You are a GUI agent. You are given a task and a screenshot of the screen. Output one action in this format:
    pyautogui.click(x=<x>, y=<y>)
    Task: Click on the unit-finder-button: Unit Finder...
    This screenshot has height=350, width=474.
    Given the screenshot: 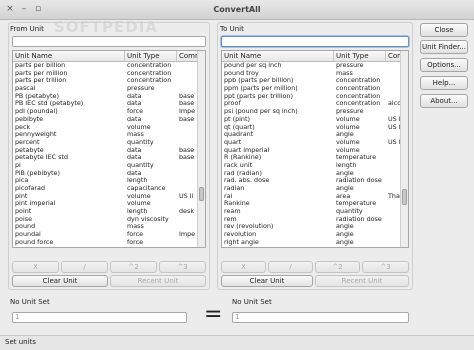 What is the action you would take?
    pyautogui.click(x=444, y=47)
    